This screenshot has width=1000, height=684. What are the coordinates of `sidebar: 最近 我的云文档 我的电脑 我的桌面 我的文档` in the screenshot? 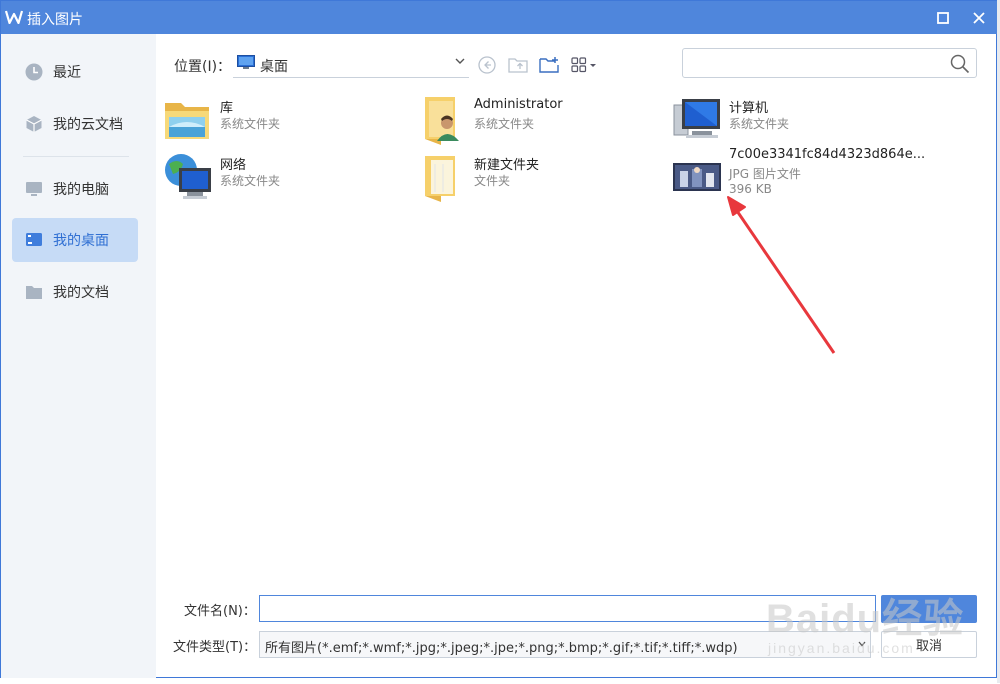 It's located at (78, 356).